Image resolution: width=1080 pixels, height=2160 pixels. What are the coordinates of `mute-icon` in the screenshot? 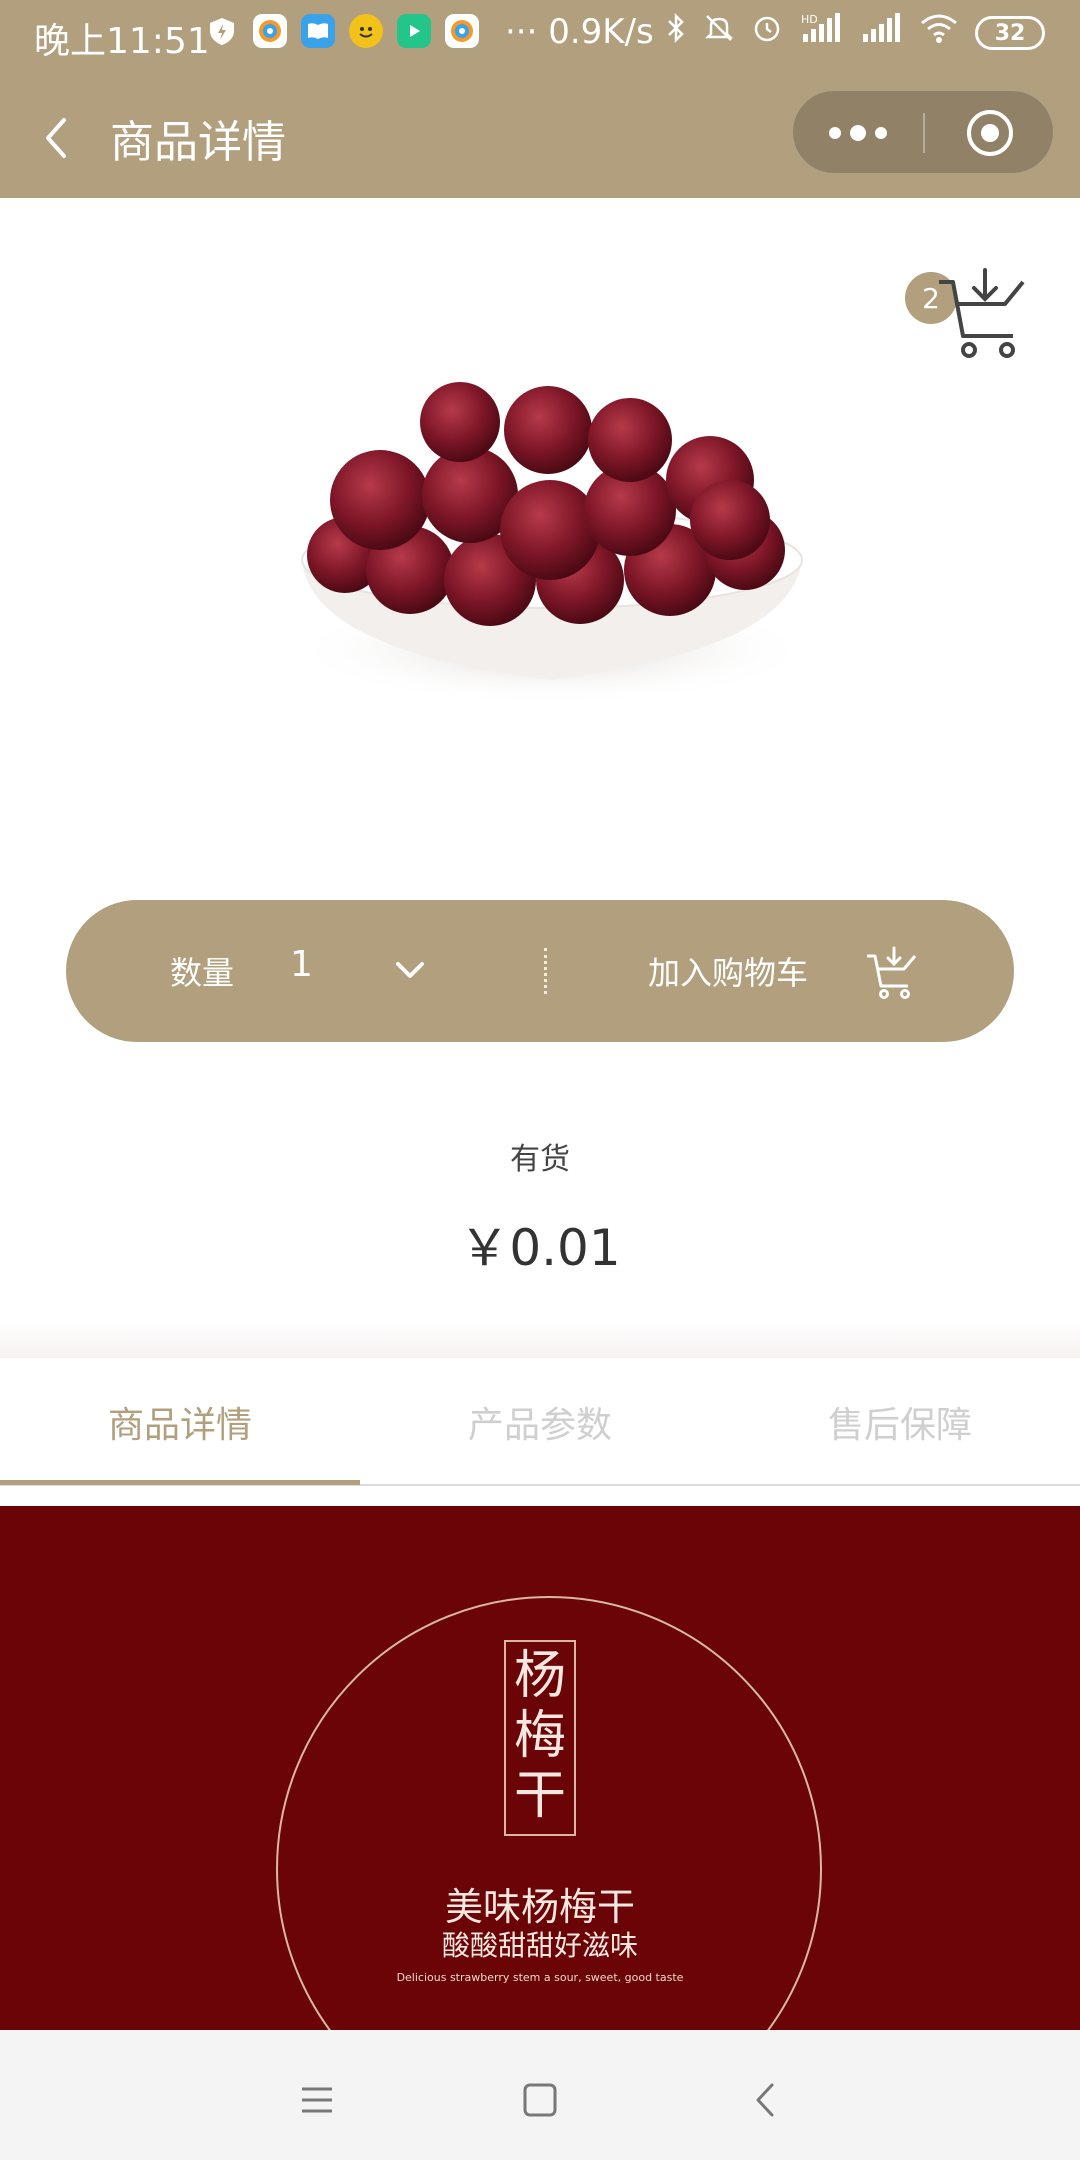 It's located at (719, 32).